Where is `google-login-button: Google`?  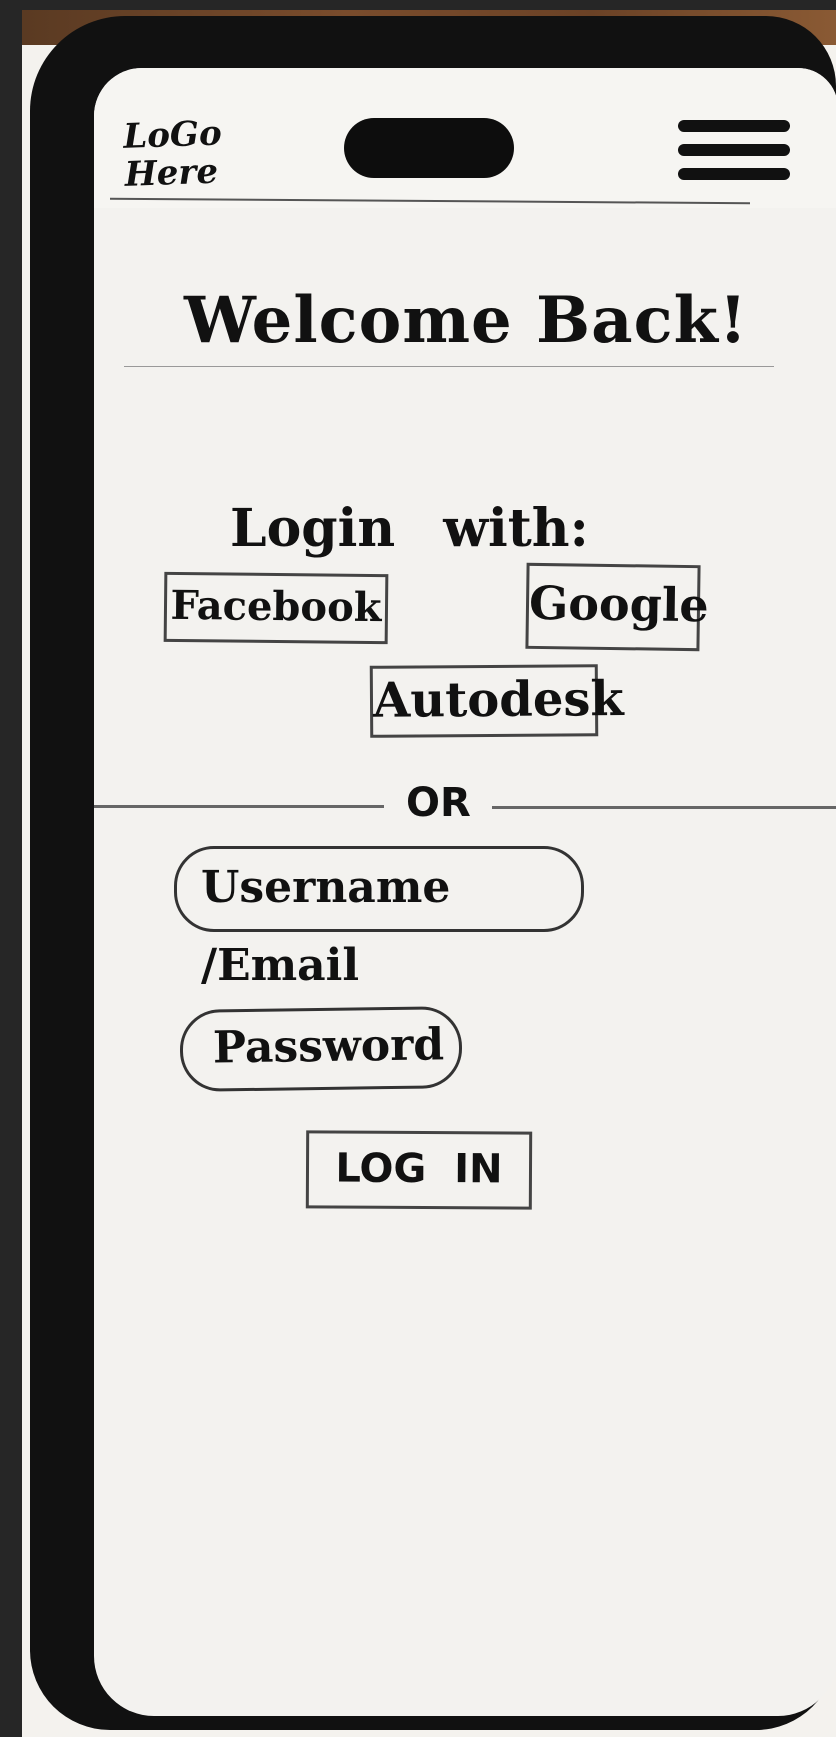
google-login-button: Google is located at coordinates (617, 607).